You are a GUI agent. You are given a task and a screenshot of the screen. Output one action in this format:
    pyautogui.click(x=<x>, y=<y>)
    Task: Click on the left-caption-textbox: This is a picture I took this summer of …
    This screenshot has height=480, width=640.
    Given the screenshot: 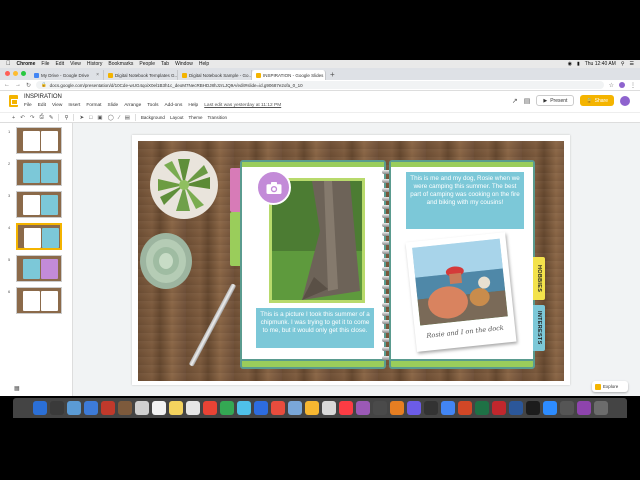 What is the action you would take?
    pyautogui.click(x=315, y=328)
    